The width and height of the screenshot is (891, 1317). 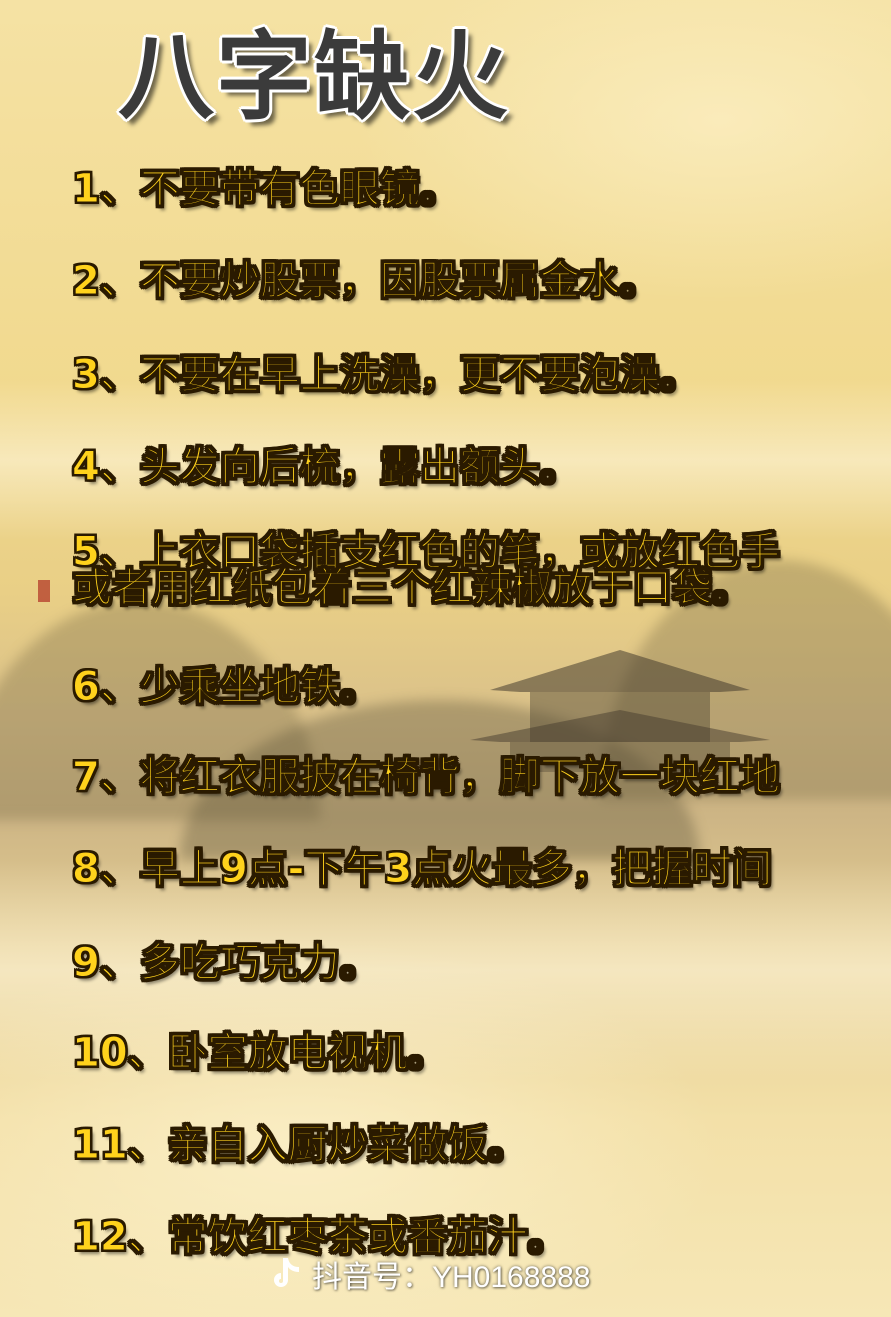 I want to click on list-item: 10、卧室放电视机。, so click(x=260, y=1053).